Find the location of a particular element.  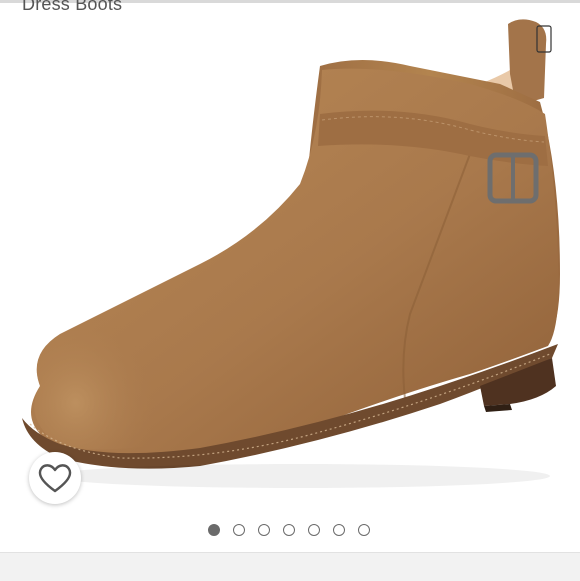

product-title: Dress Boots is located at coordinates (72, 7).